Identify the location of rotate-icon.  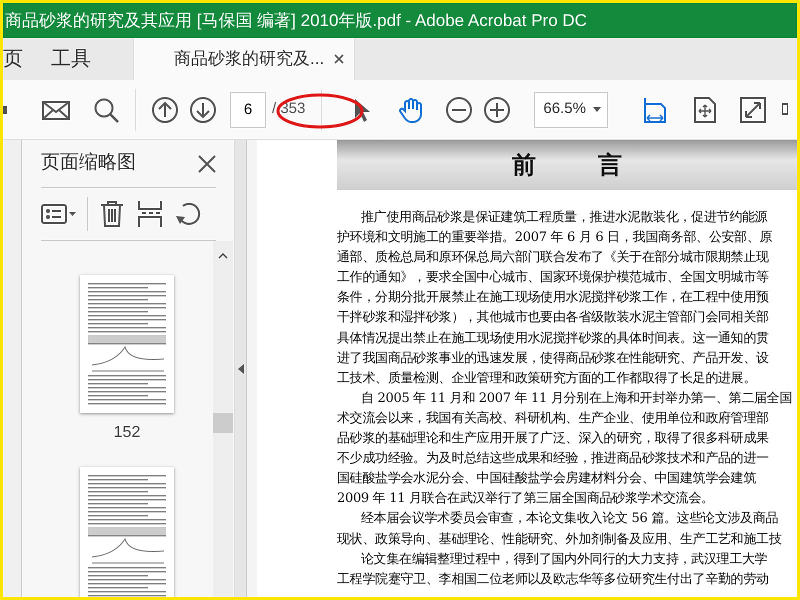
(188, 214).